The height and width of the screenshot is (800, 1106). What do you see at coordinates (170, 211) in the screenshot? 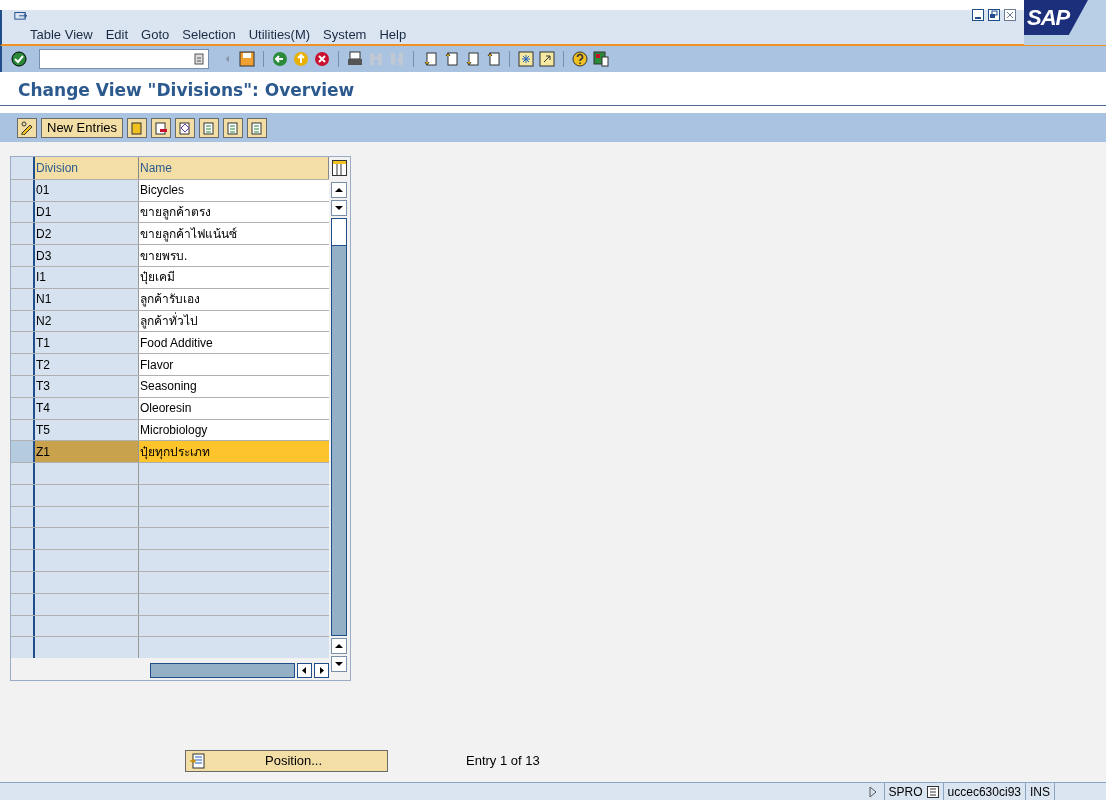
I see `table-row: D1 ขายลูกค้าตรง` at bounding box center [170, 211].